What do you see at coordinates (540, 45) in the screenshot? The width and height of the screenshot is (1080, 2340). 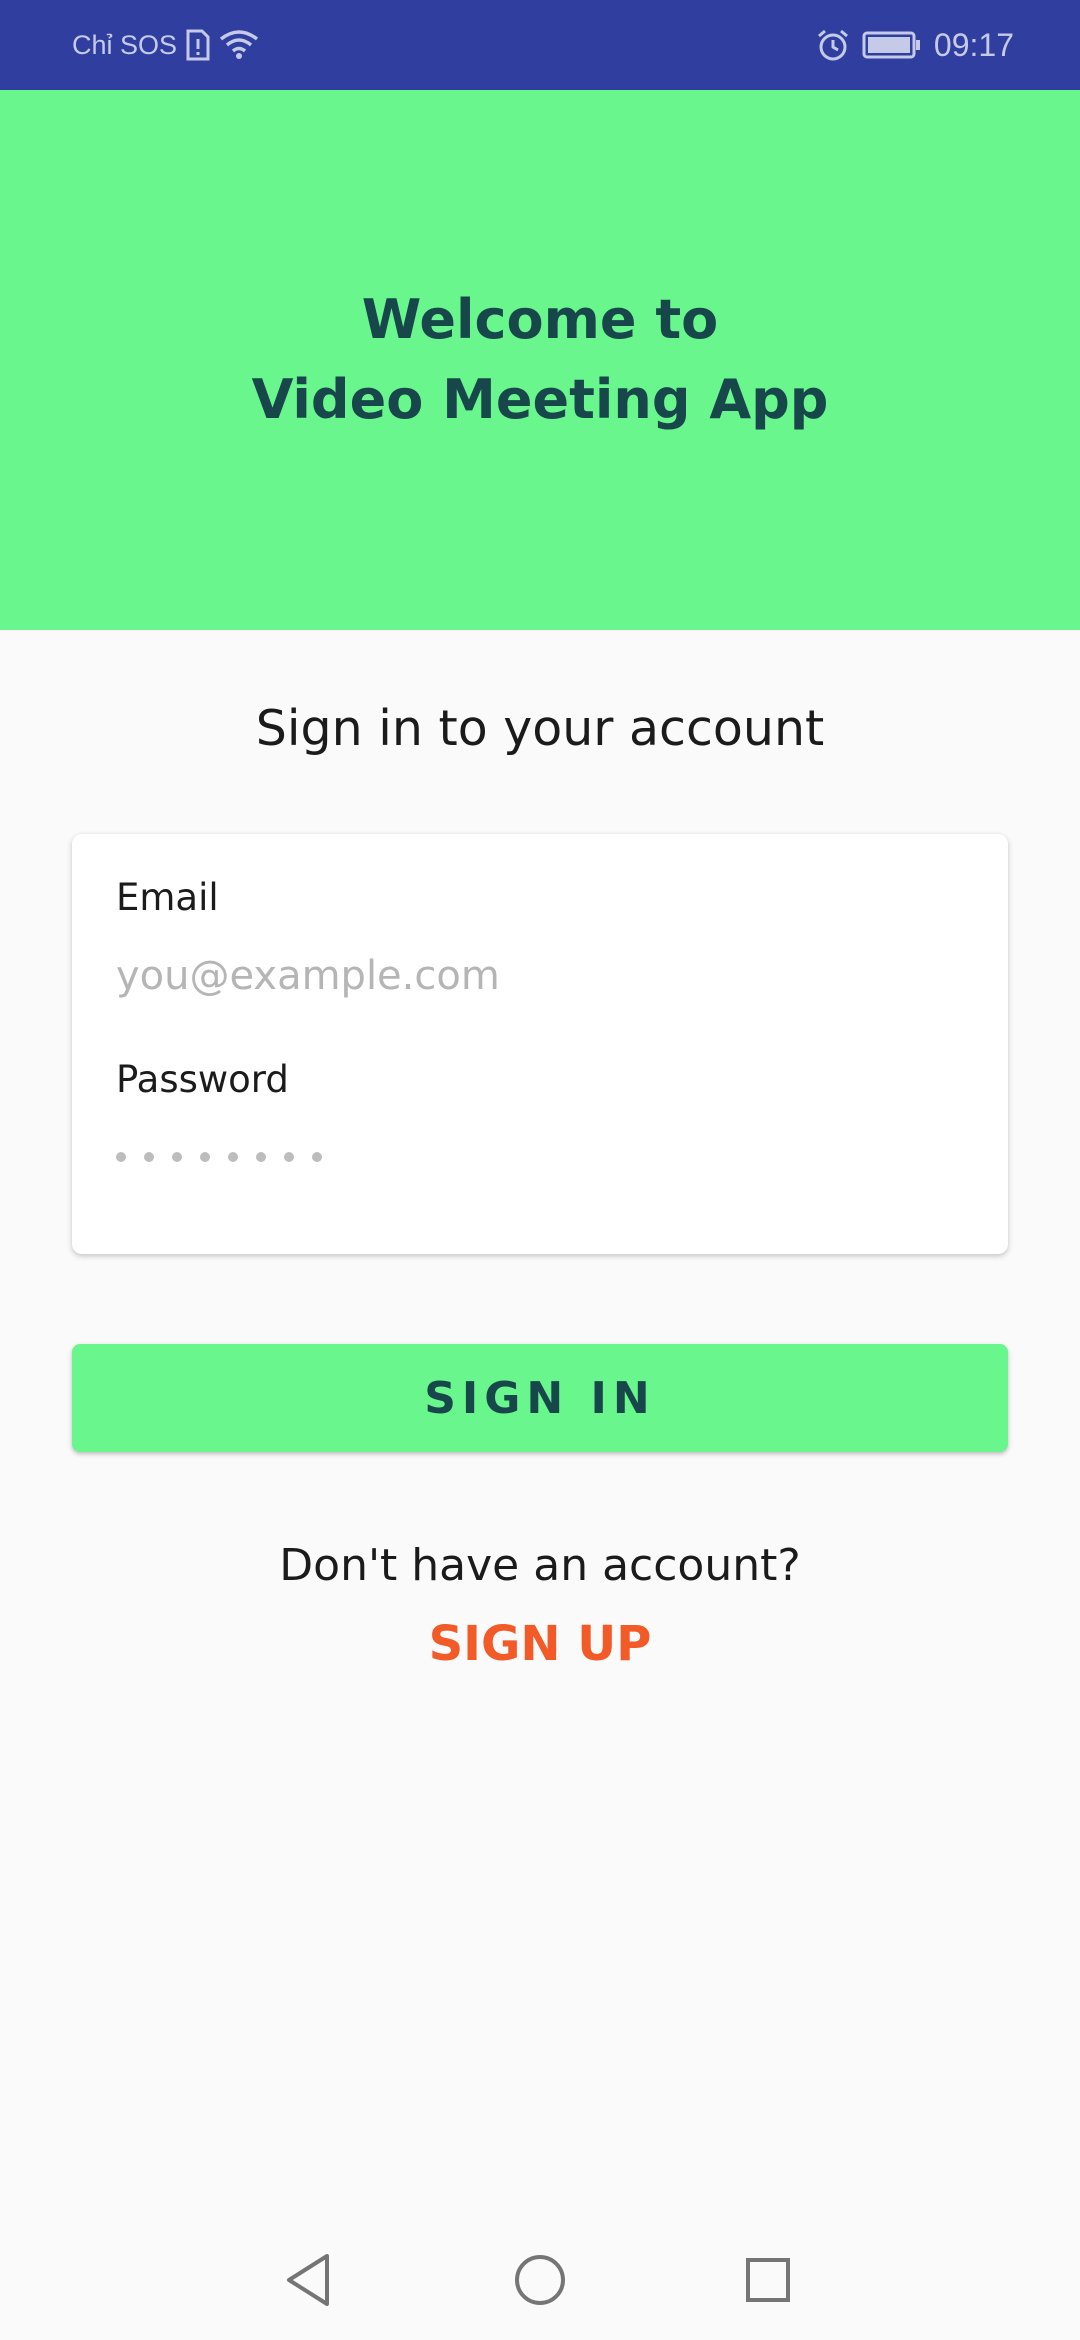 I see `status-bar: Chỉ SOS 09:17` at bounding box center [540, 45].